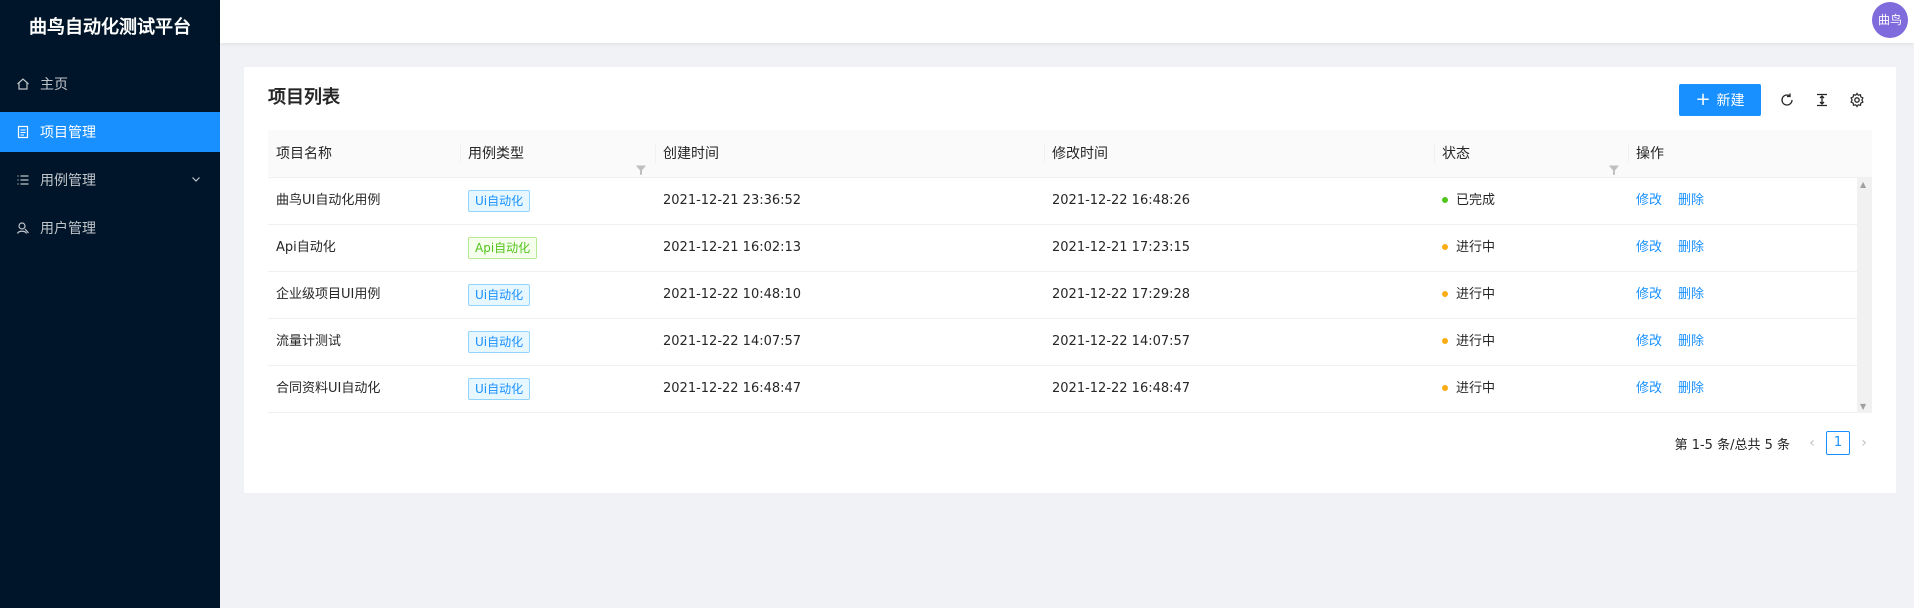 Image resolution: width=1914 pixels, height=608 pixels. Describe the element at coordinates (1121, 247) in the screenshot. I see `cell-modified-time: 2021-12-21 17:23:15` at that location.